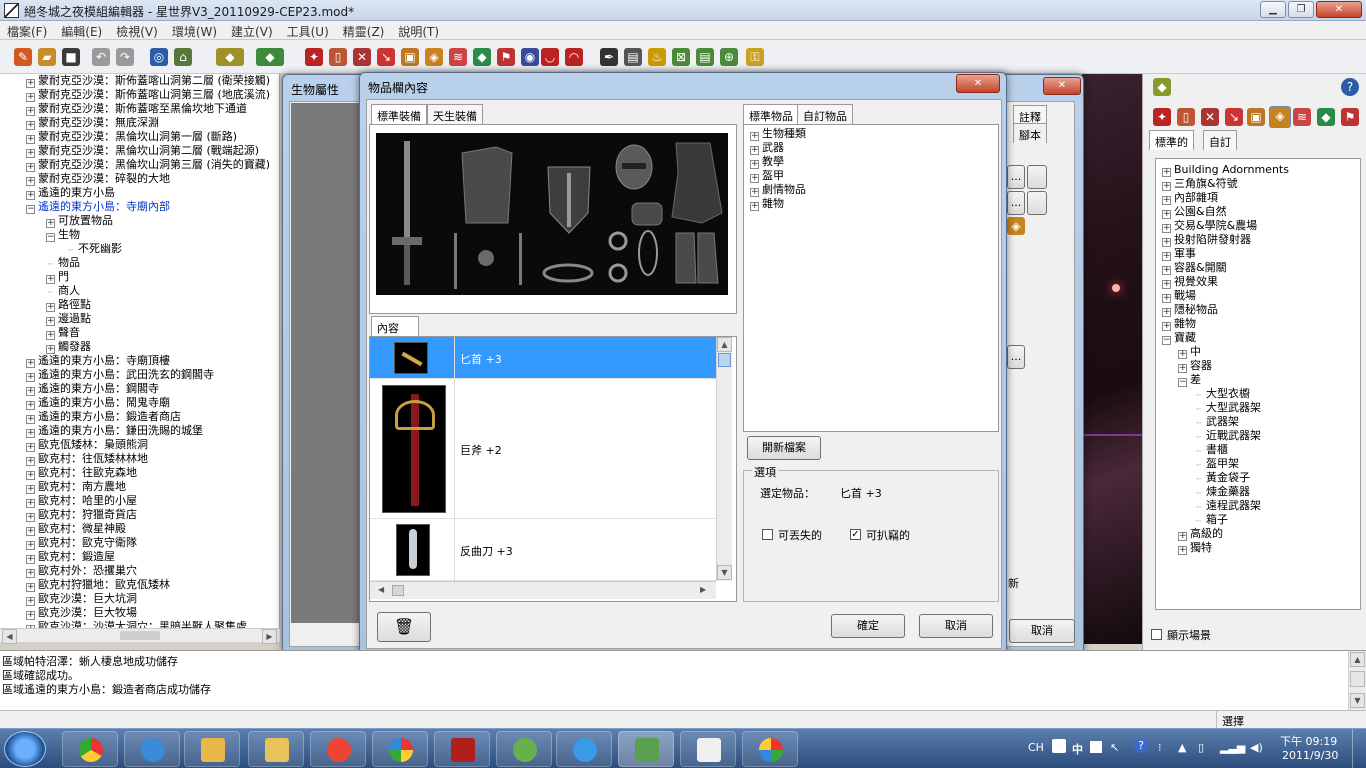 The width and height of the screenshot is (1366, 768). Describe the element at coordinates (705, 57) in the screenshot. I see `conversation-icon: ▤` at that location.